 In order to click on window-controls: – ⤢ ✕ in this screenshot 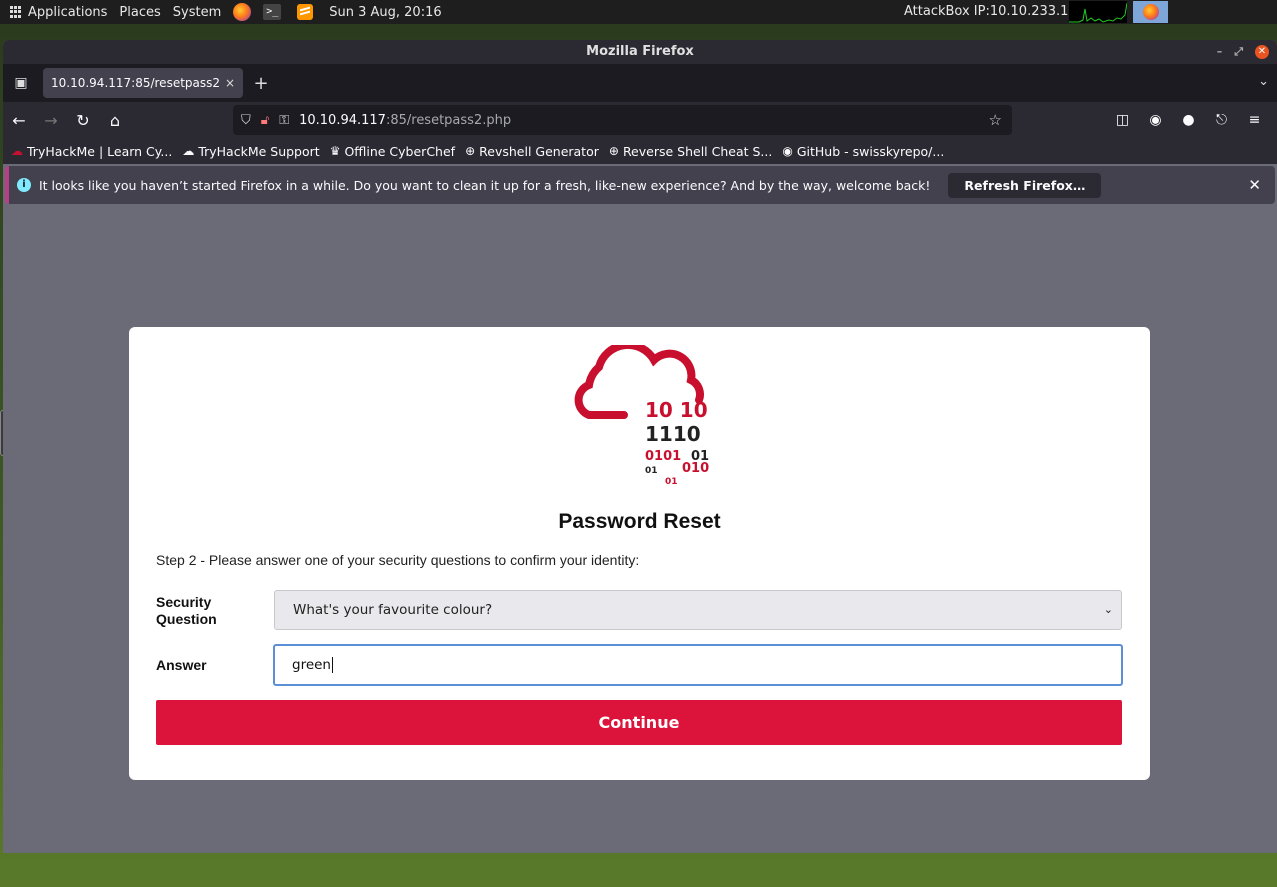, I will do `click(1243, 52)`.